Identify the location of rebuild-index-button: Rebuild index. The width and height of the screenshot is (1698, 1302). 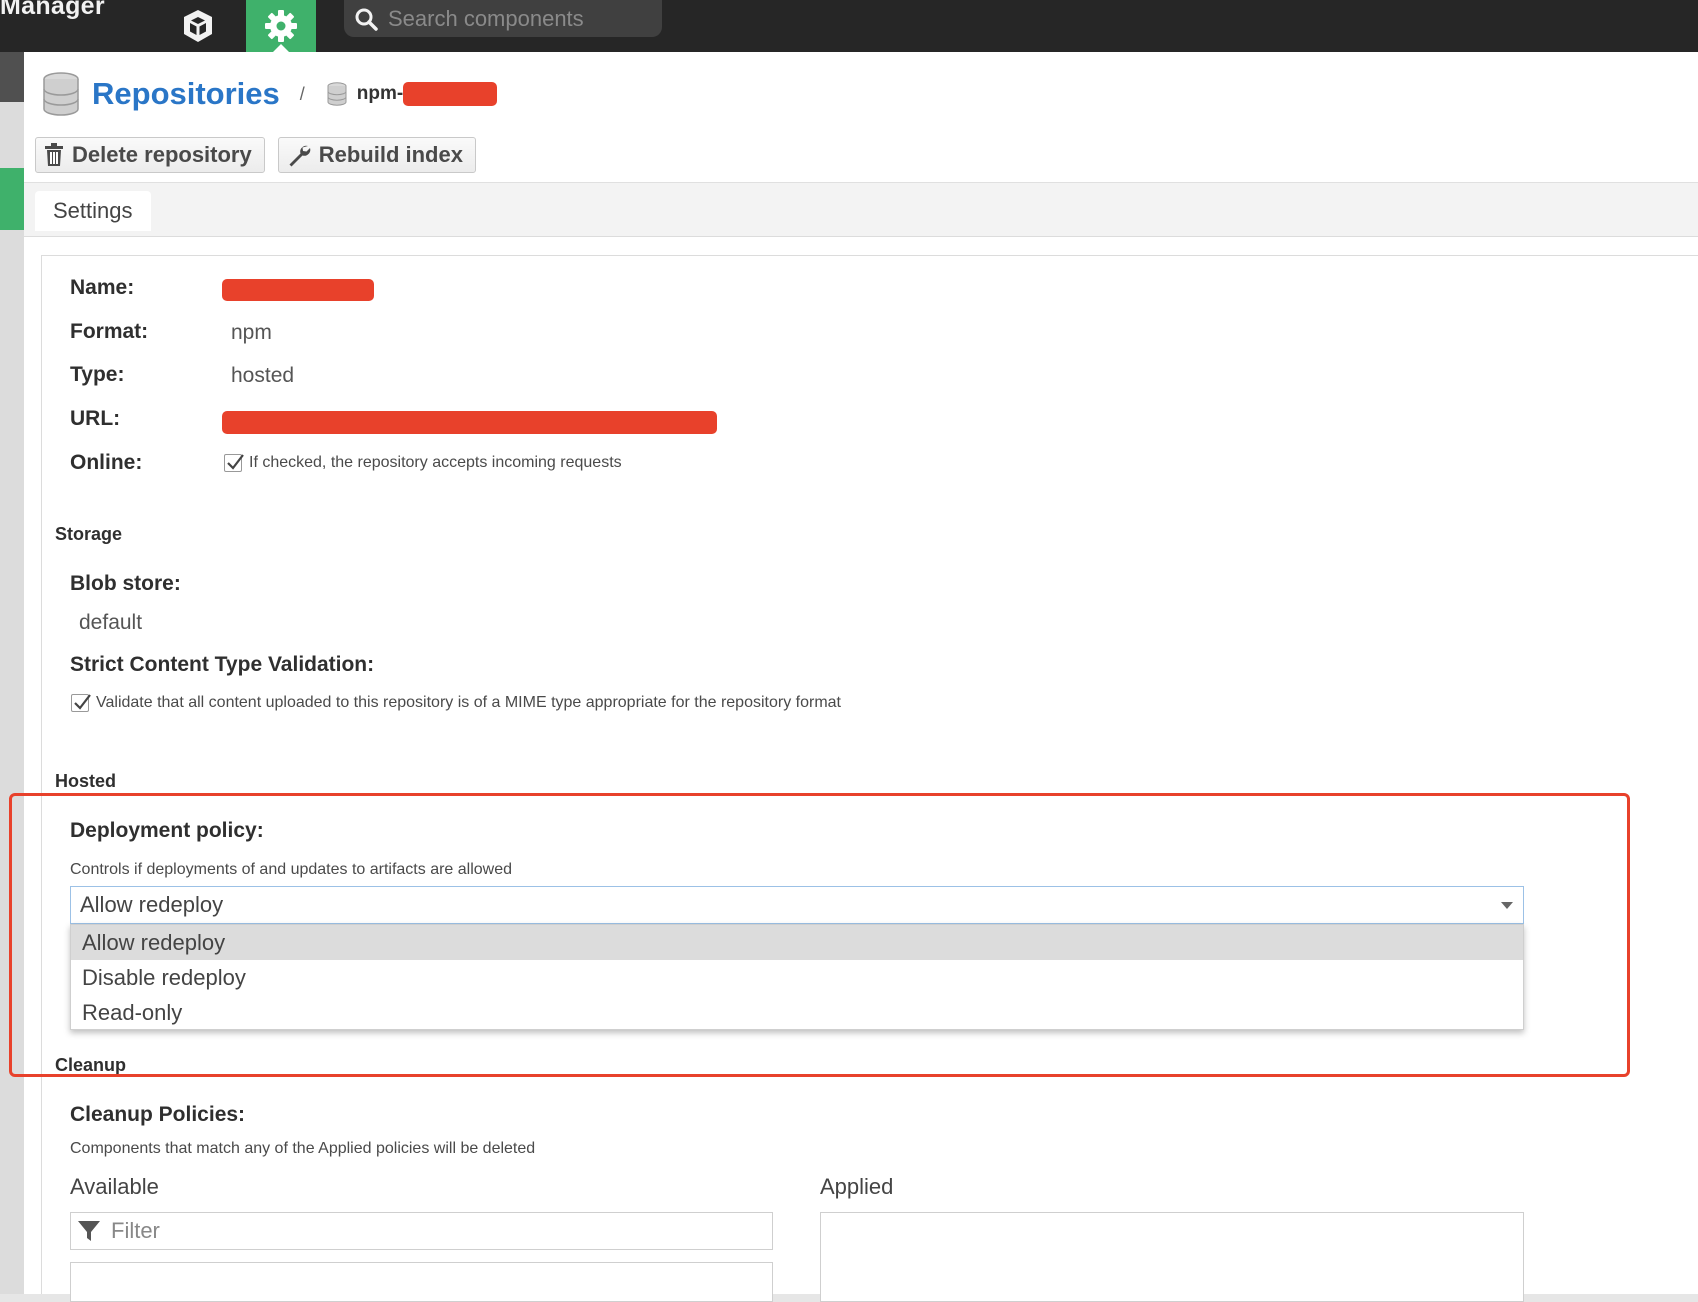
(376, 155).